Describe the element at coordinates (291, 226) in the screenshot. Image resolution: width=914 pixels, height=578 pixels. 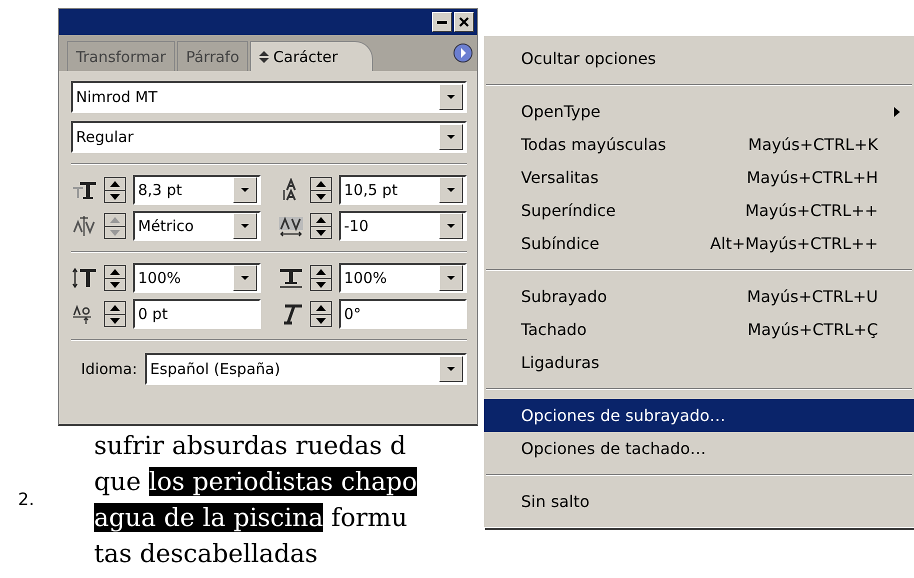
I see `tracking-icon` at that location.